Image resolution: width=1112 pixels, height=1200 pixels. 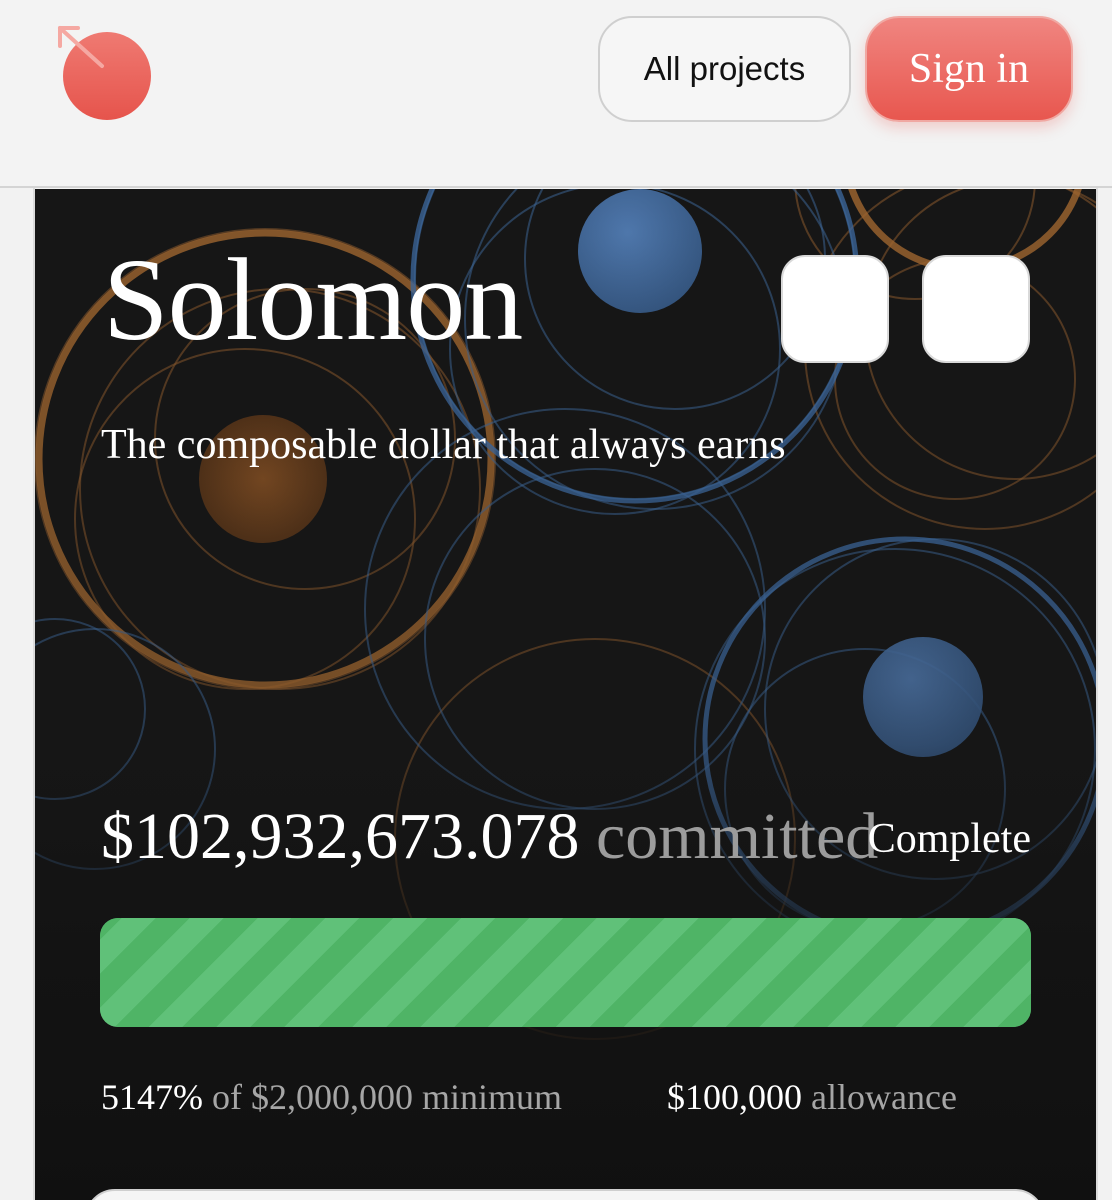 I want to click on allowance-amount: $100,000, so click(x=734, y=1097).